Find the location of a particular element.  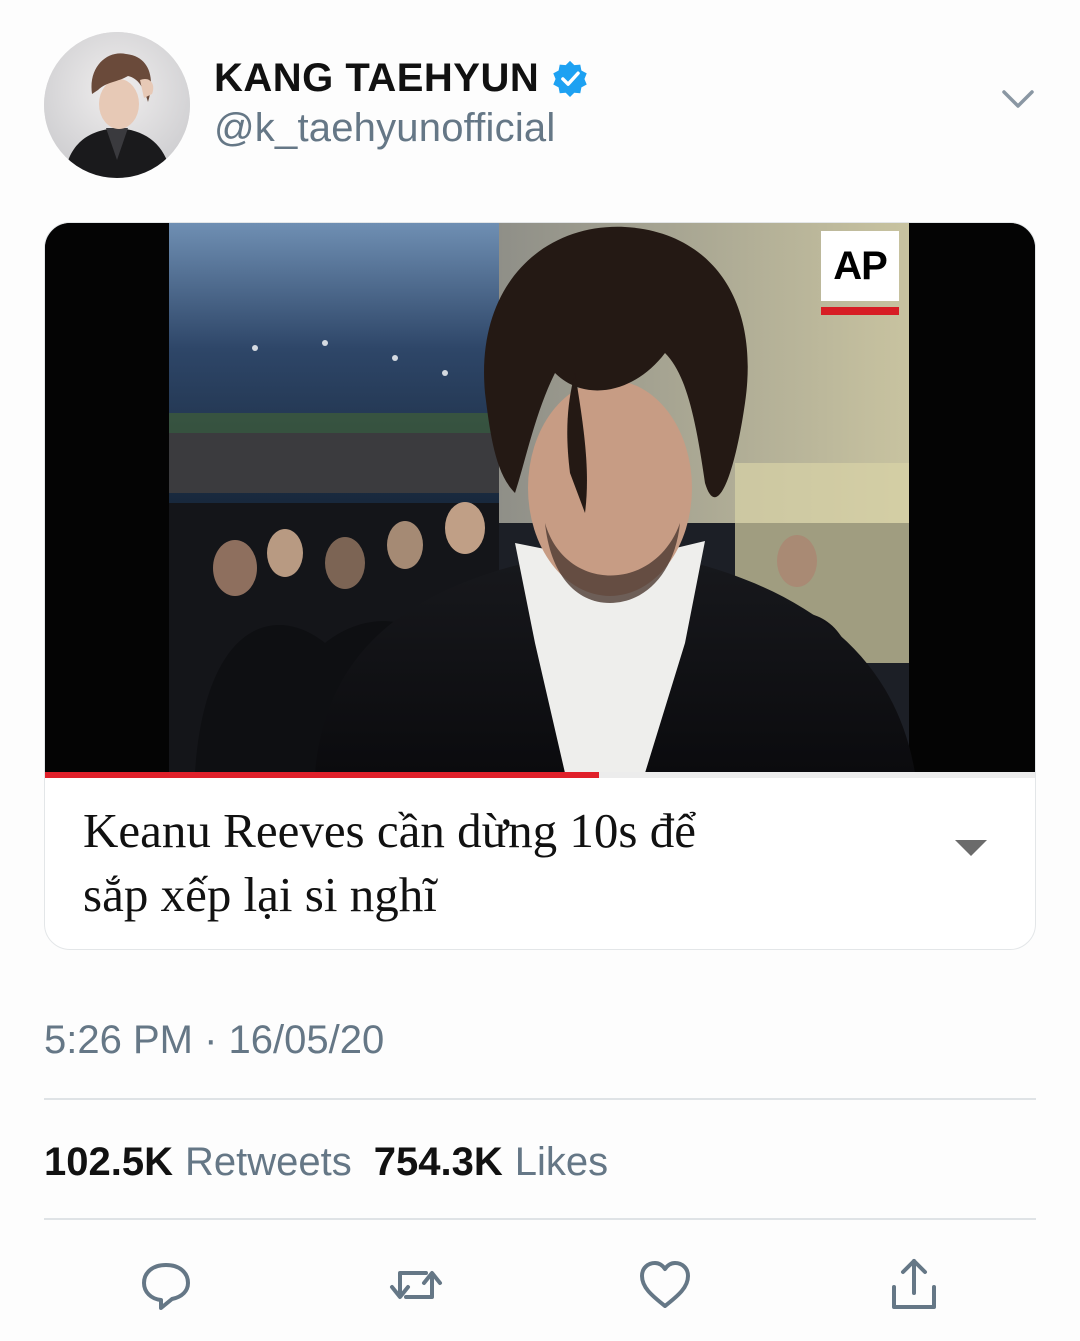

tweet-stats: 102.5K Retweets 754.3K Likes is located at coordinates (337, 1162).